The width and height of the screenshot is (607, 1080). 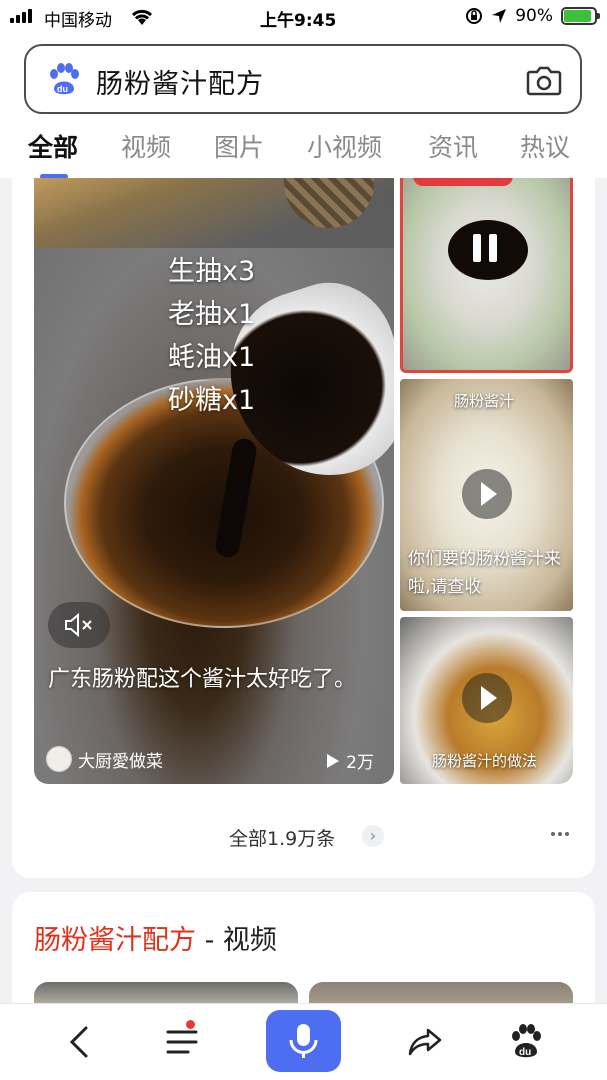 I want to click on search-input: 肠粉酱汁配方, so click(x=180, y=81).